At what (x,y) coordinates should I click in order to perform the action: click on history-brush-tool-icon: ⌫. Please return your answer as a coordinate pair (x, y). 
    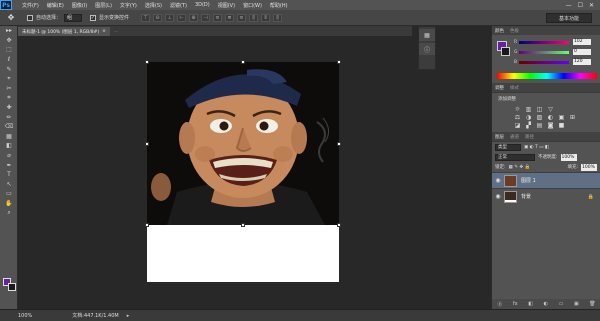
    Looking at the image, I should click on (9, 127).